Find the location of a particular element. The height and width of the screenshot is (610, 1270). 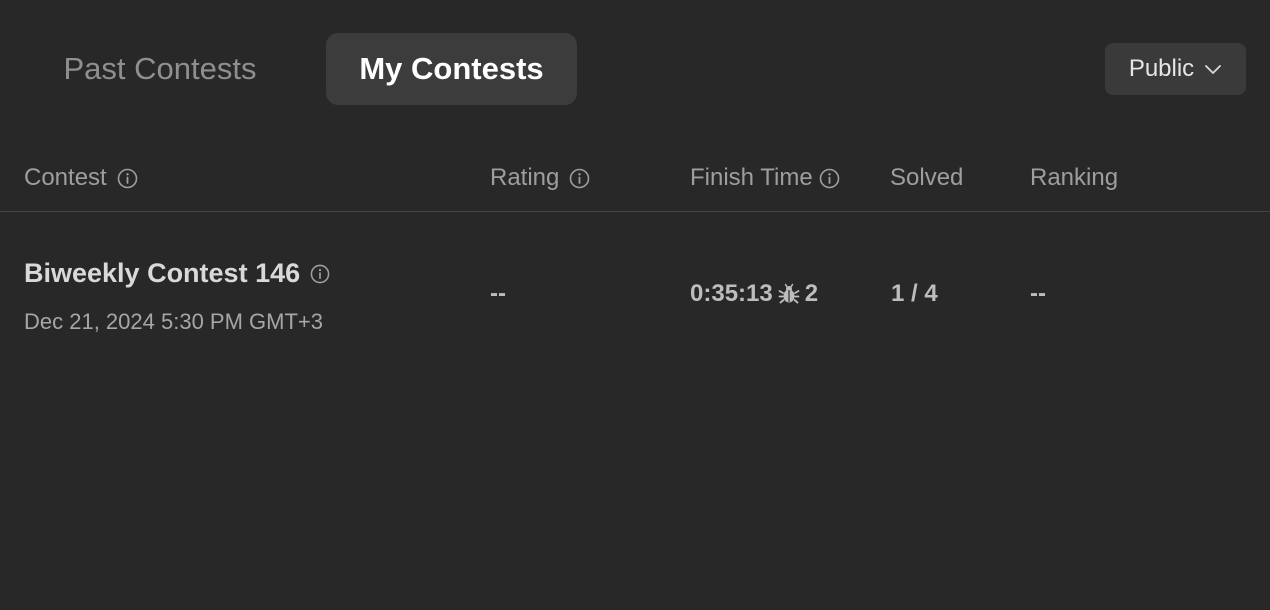

column-header-contest: Contest is located at coordinates (81, 178).